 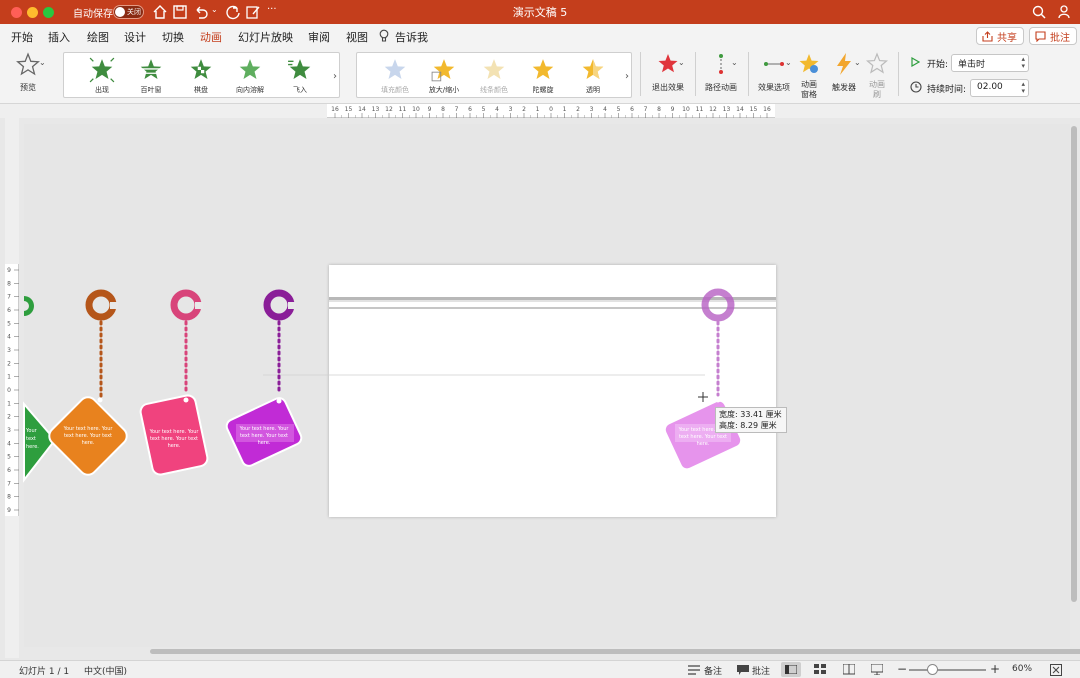 What do you see at coordinates (22, 37) in the screenshot?
I see `tab-home: 开始` at bounding box center [22, 37].